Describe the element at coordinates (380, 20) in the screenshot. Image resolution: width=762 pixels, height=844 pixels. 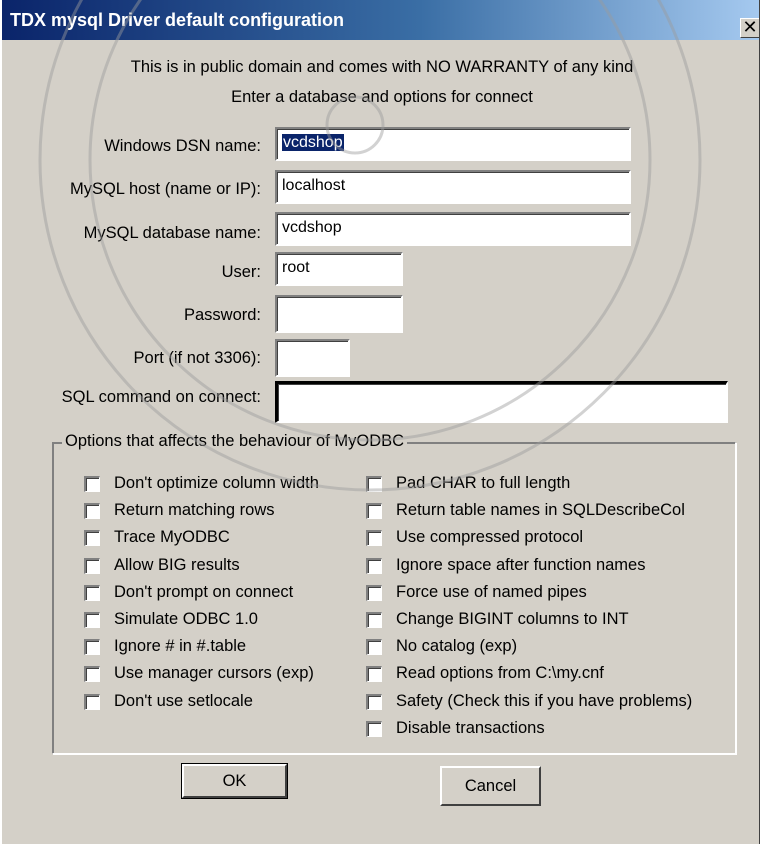
I see `title-bar: TDX mysql Driver default configuration ✕` at that location.